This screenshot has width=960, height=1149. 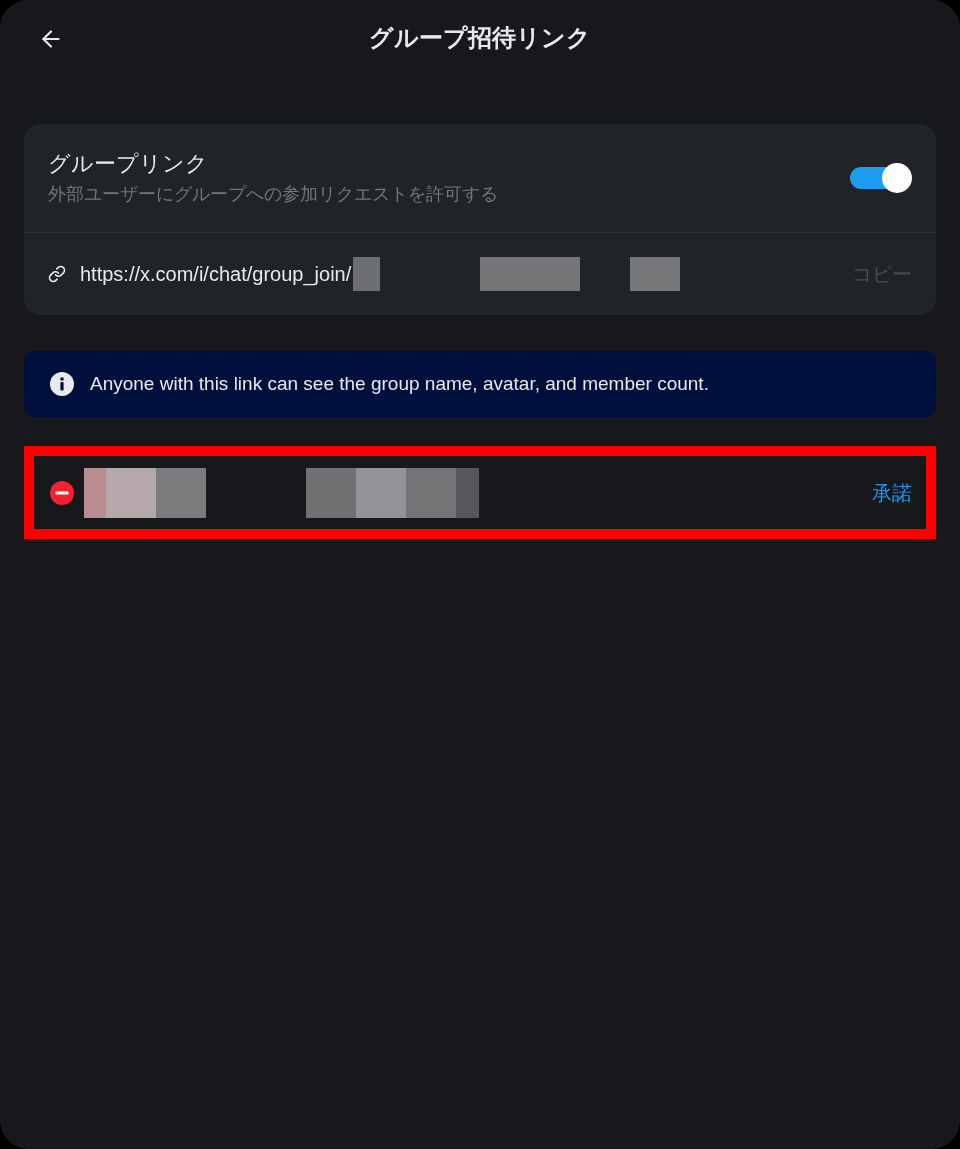 What do you see at coordinates (881, 178) in the screenshot?
I see `toggle-switch` at bounding box center [881, 178].